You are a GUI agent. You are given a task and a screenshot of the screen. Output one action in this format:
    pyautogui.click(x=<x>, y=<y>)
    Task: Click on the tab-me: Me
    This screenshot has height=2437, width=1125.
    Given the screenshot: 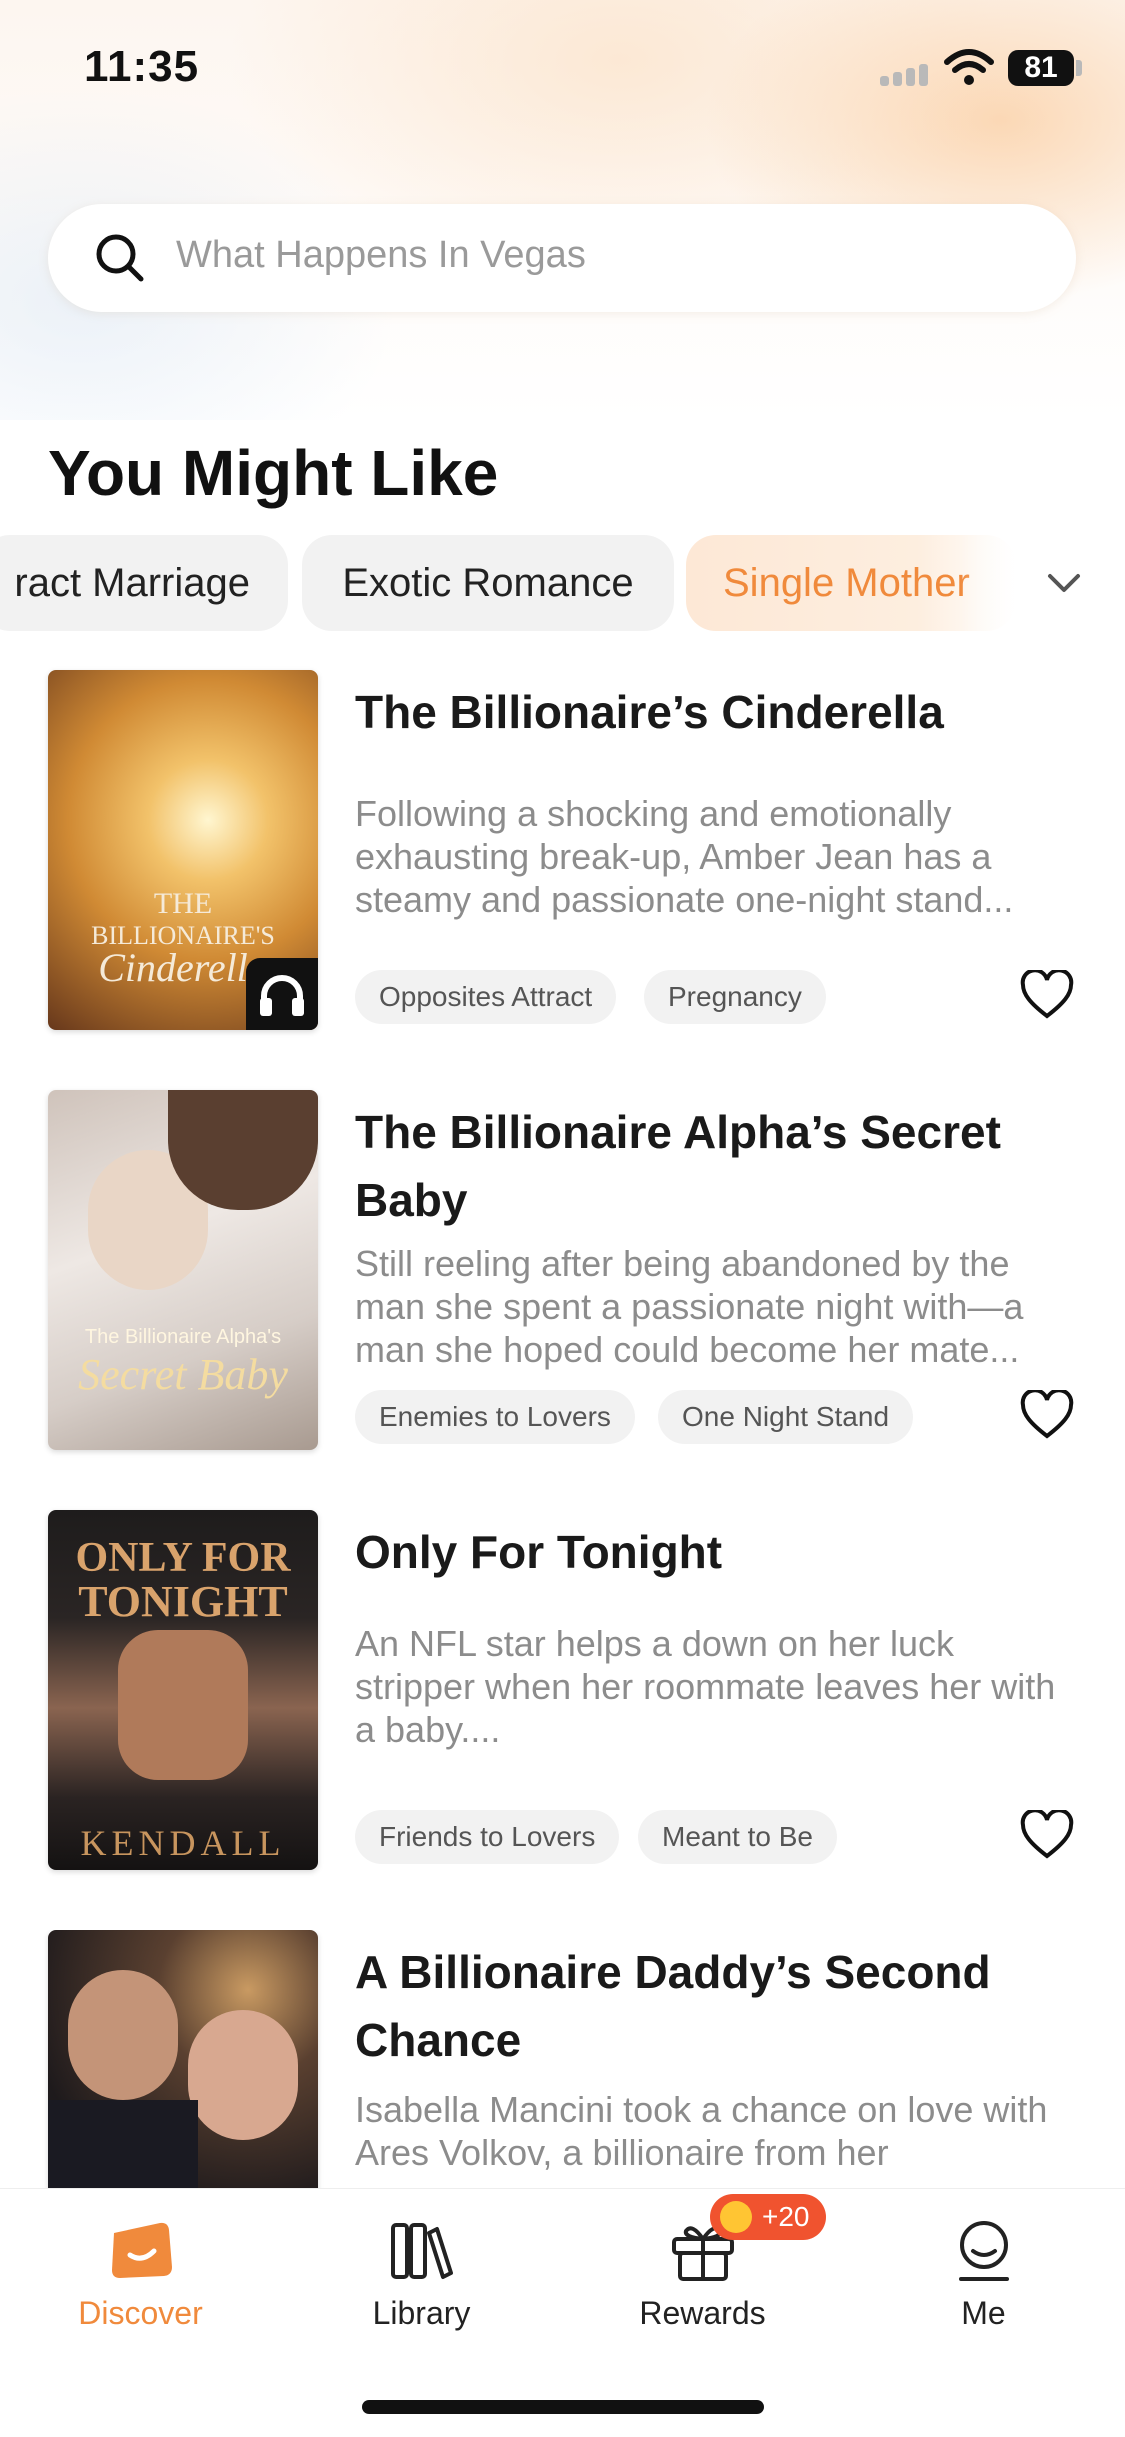 What is the action you would take?
    pyautogui.click(x=983, y=2269)
    